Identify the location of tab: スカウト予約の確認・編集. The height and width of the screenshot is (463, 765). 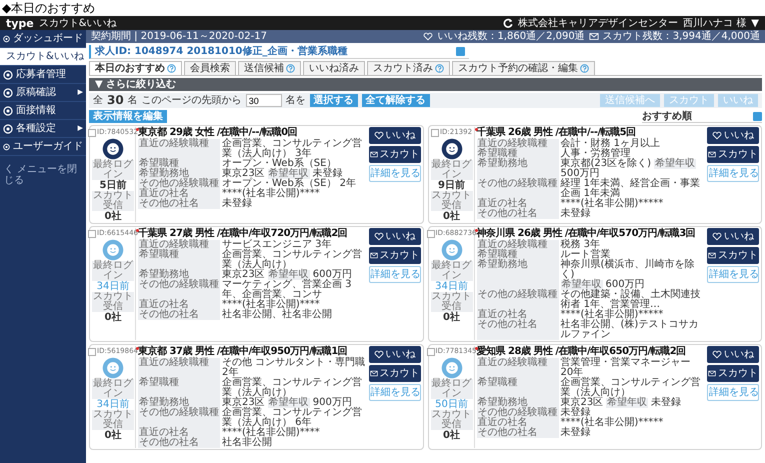
(523, 68).